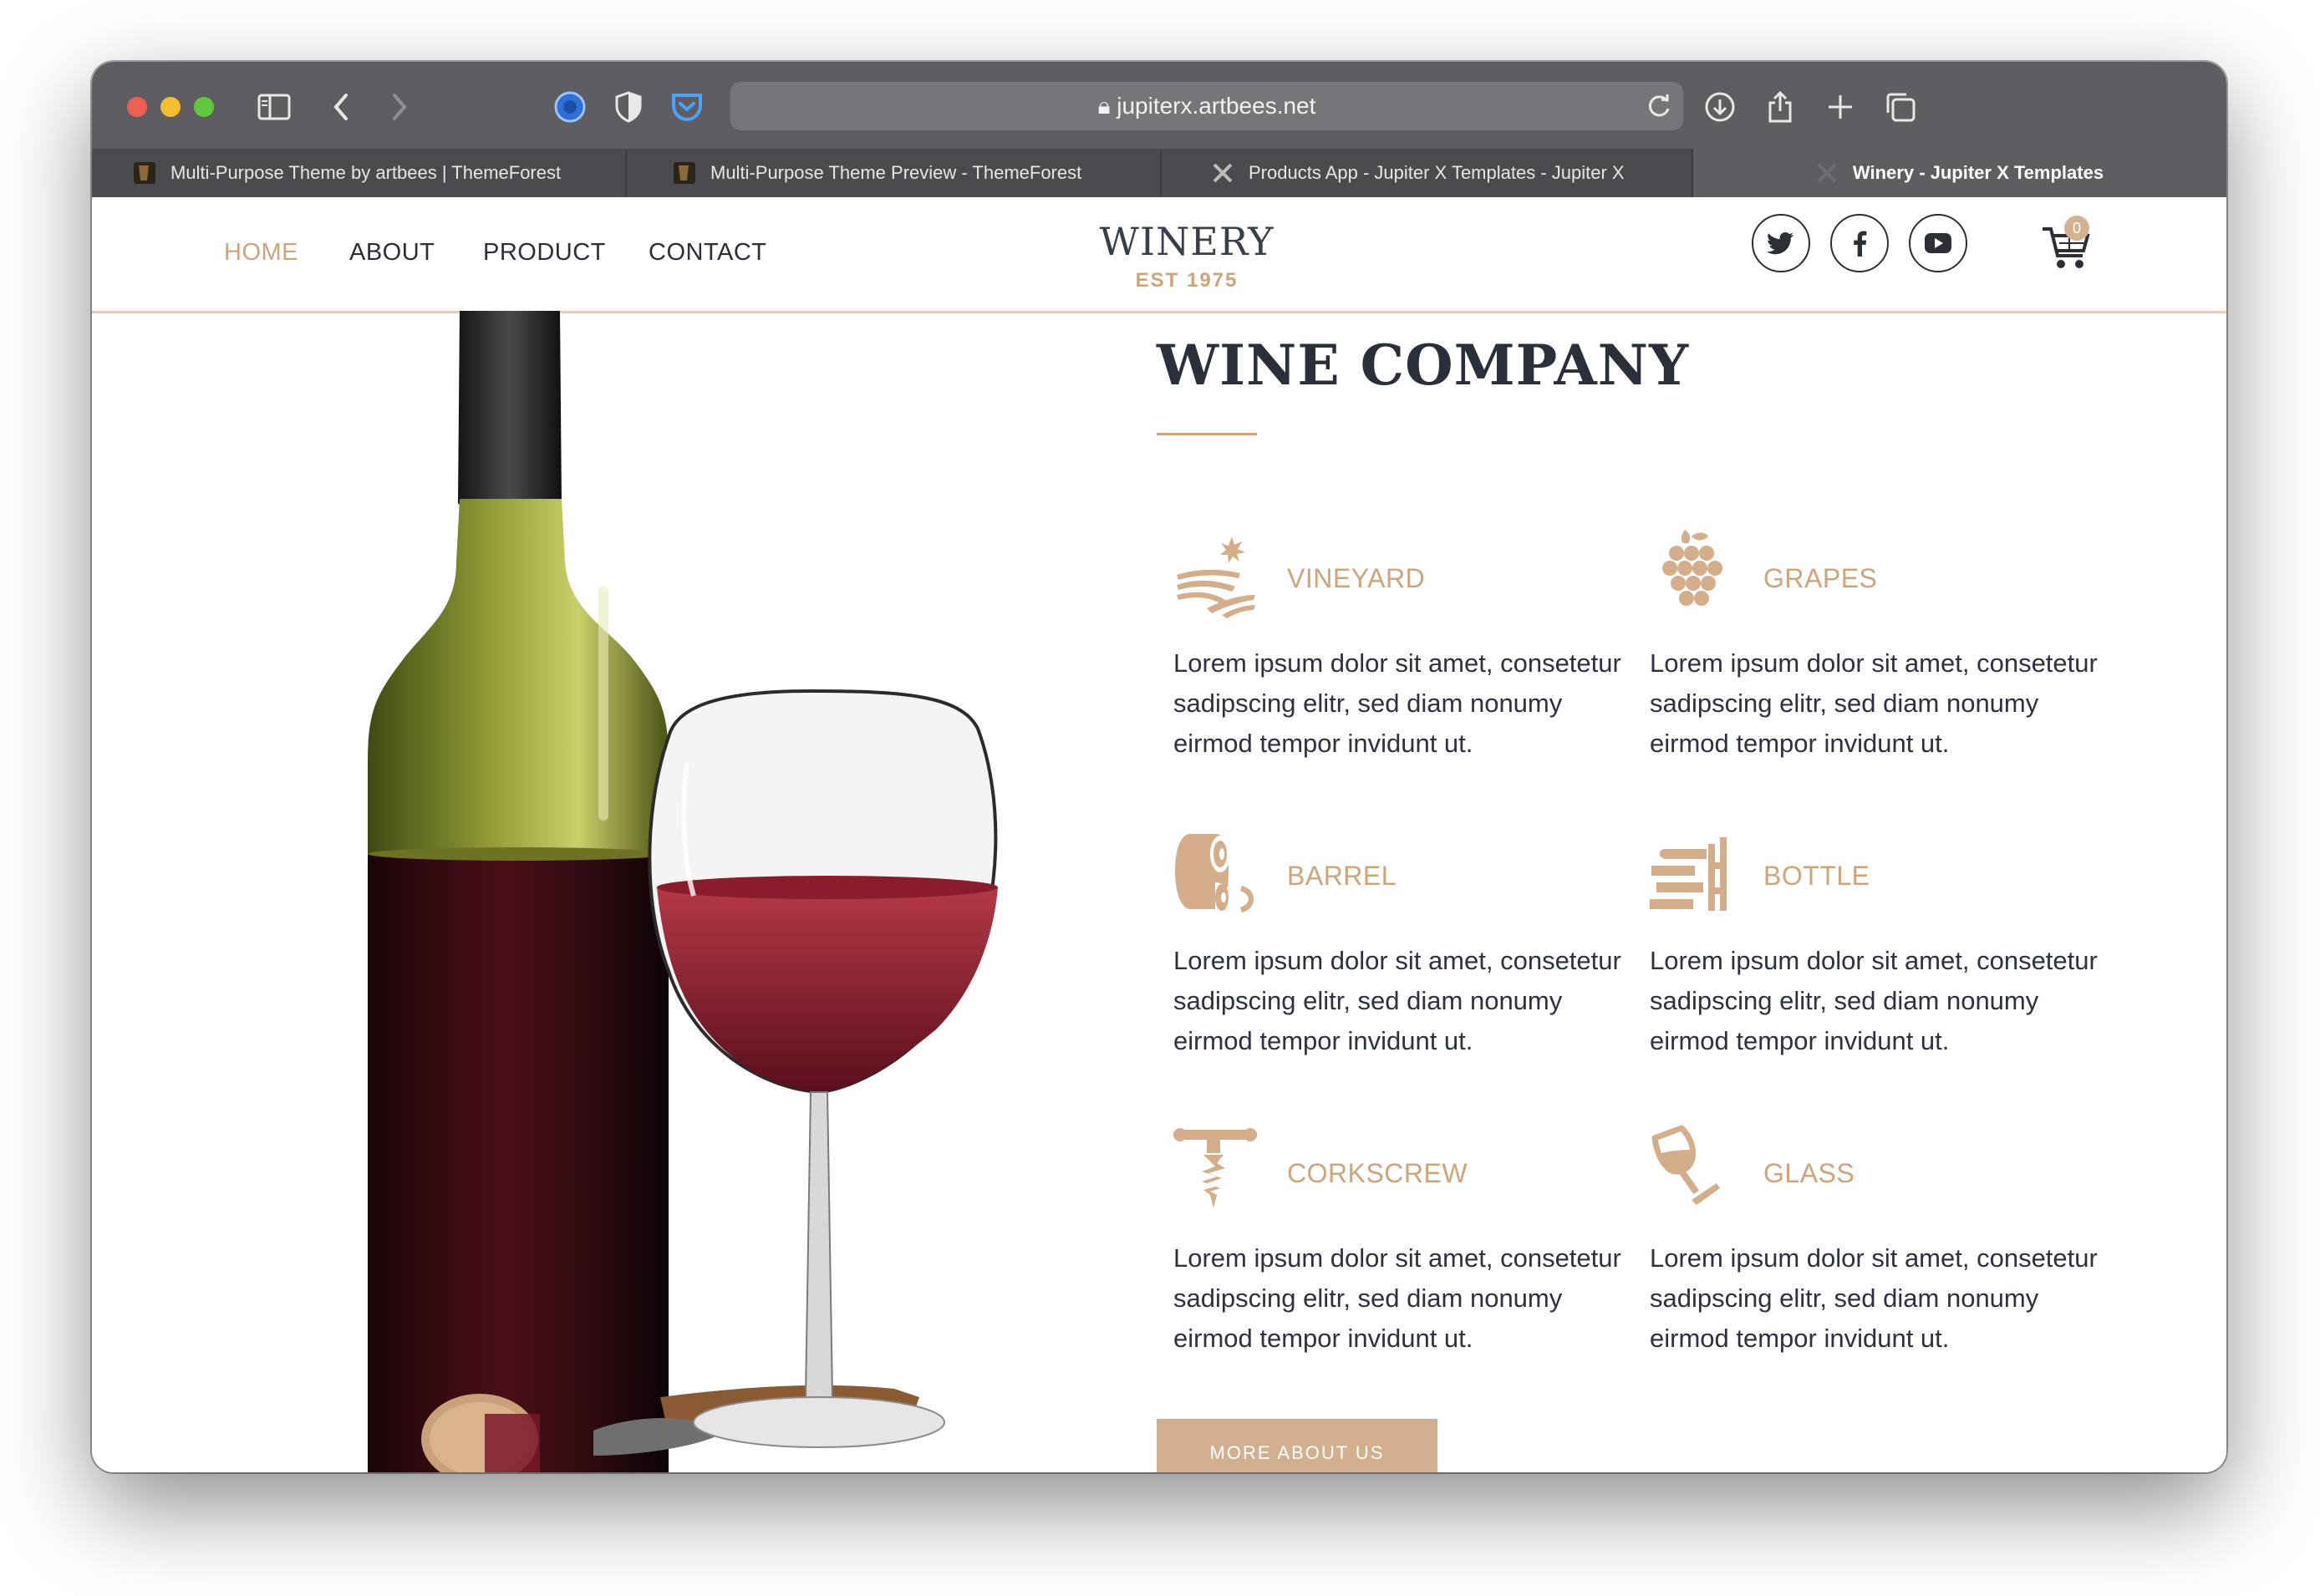 This screenshot has width=2320, height=1596. What do you see at coordinates (274, 107) in the screenshot?
I see `sidebar-toggle-icon` at bounding box center [274, 107].